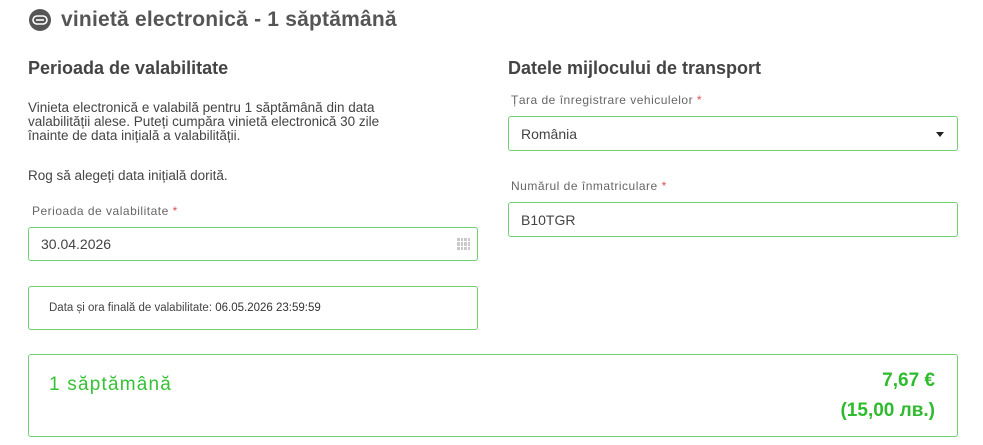  What do you see at coordinates (463, 244) in the screenshot?
I see `calendar-icon` at bounding box center [463, 244].